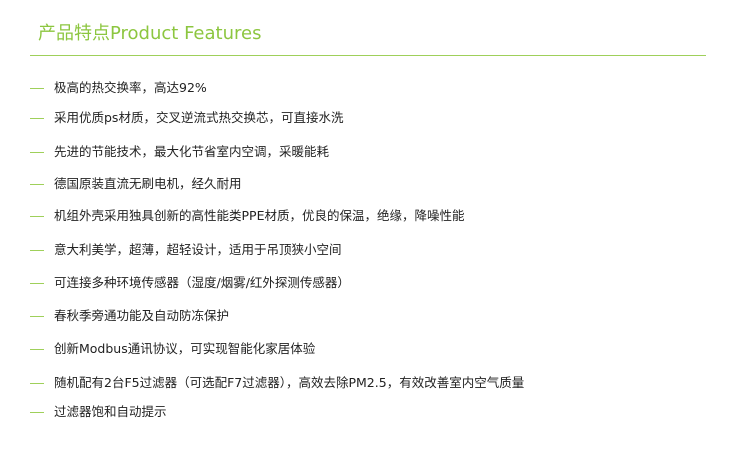 This screenshot has height=450, width=750. I want to click on list-item: 春秋季旁通功能及自动防冻保护, so click(129, 316).